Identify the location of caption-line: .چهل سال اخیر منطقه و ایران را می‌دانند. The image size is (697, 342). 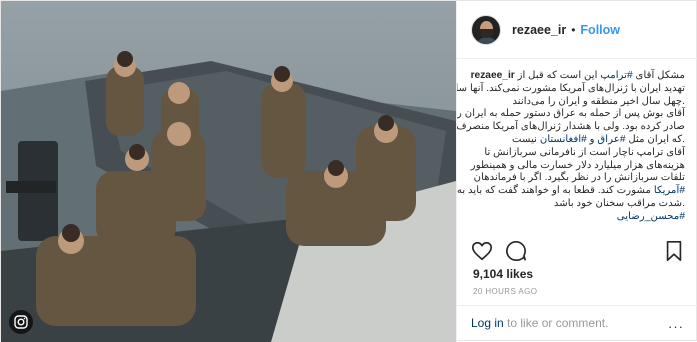
(598, 101).